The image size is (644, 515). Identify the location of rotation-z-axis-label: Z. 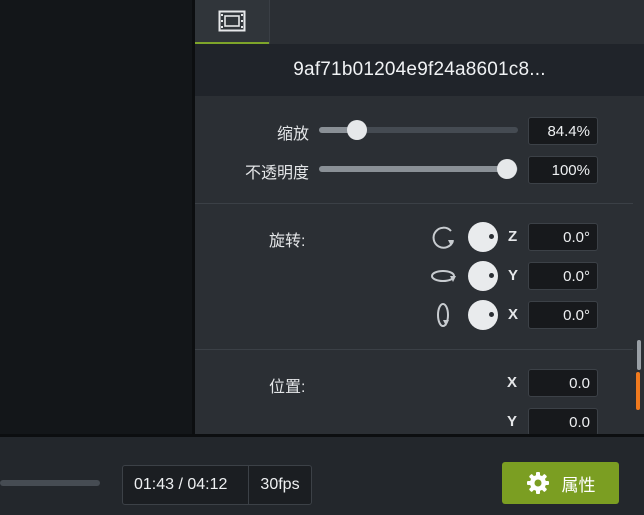
(513, 236).